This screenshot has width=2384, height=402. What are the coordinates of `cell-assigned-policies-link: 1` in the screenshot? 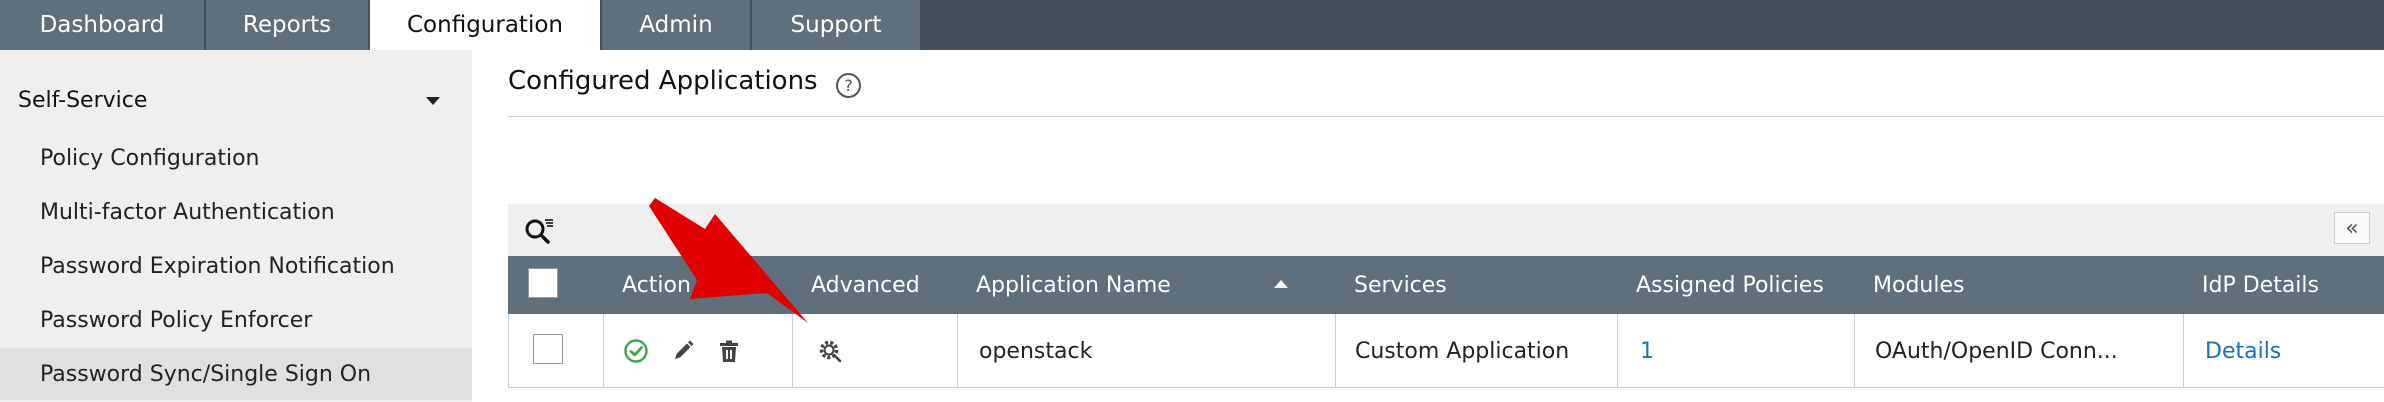 It's located at (1647, 351).